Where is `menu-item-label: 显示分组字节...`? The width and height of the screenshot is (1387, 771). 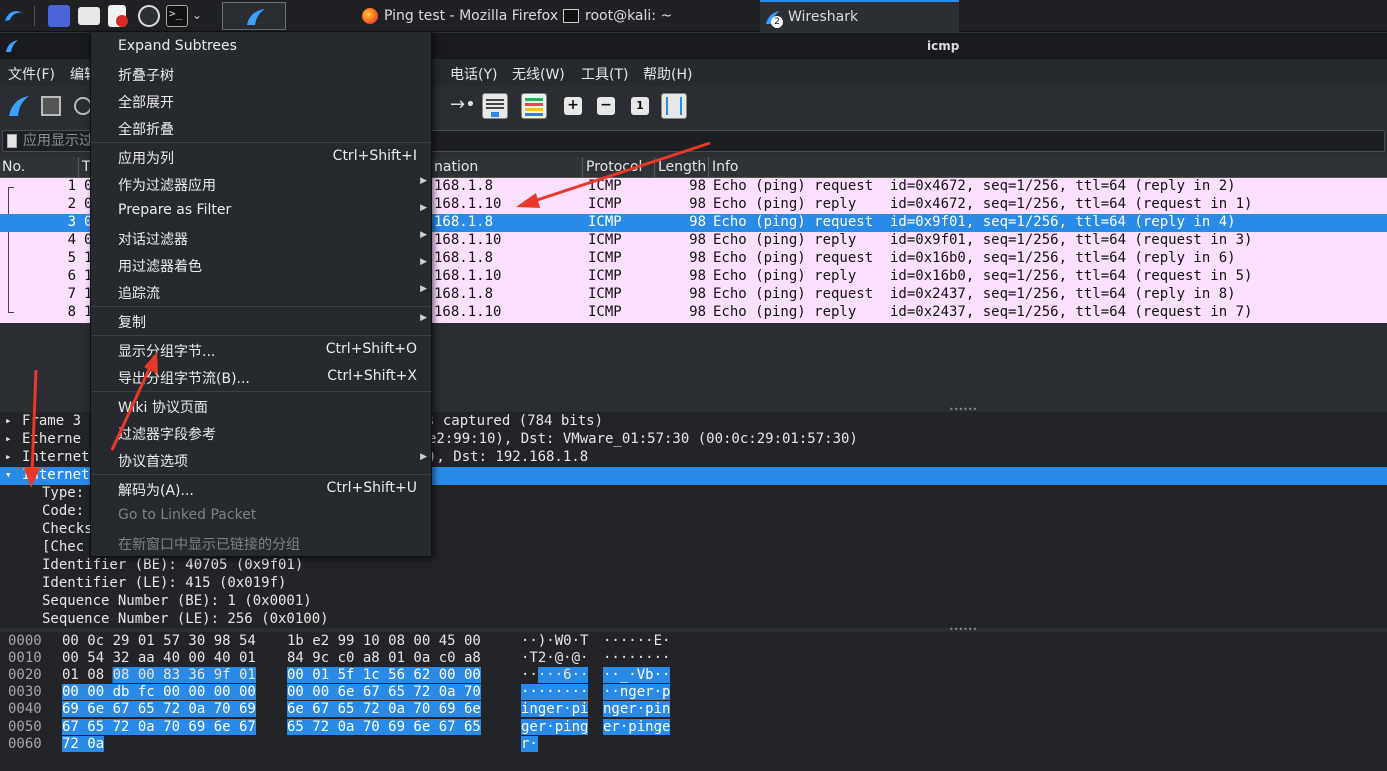 menu-item-label: 显示分组字节... is located at coordinates (167, 352).